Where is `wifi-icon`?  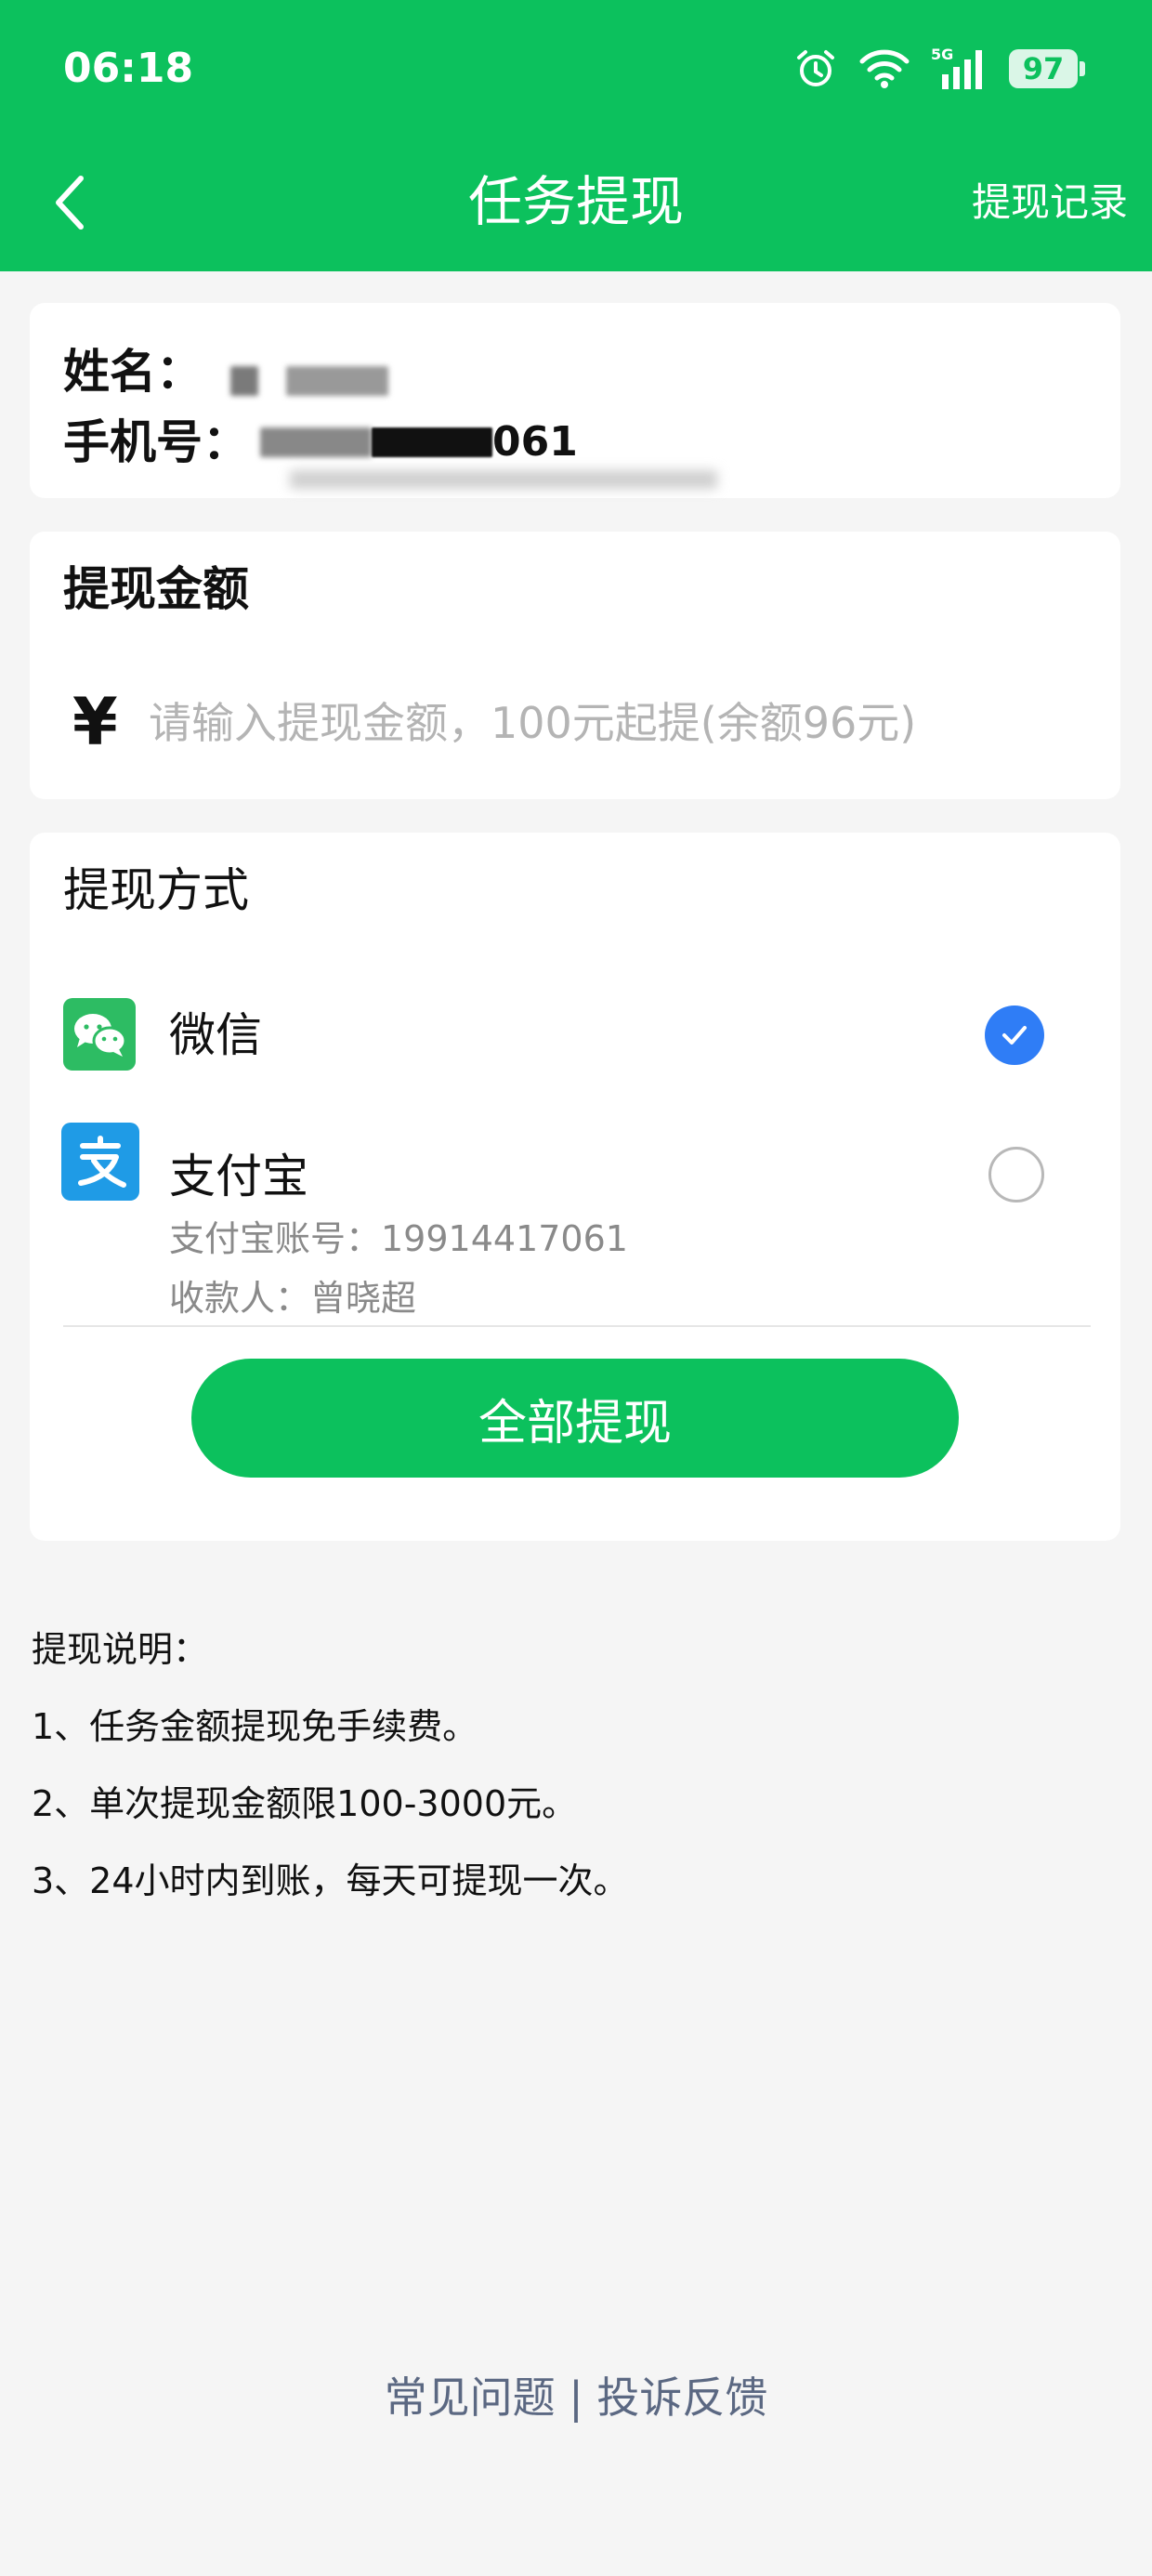 wifi-icon is located at coordinates (884, 68).